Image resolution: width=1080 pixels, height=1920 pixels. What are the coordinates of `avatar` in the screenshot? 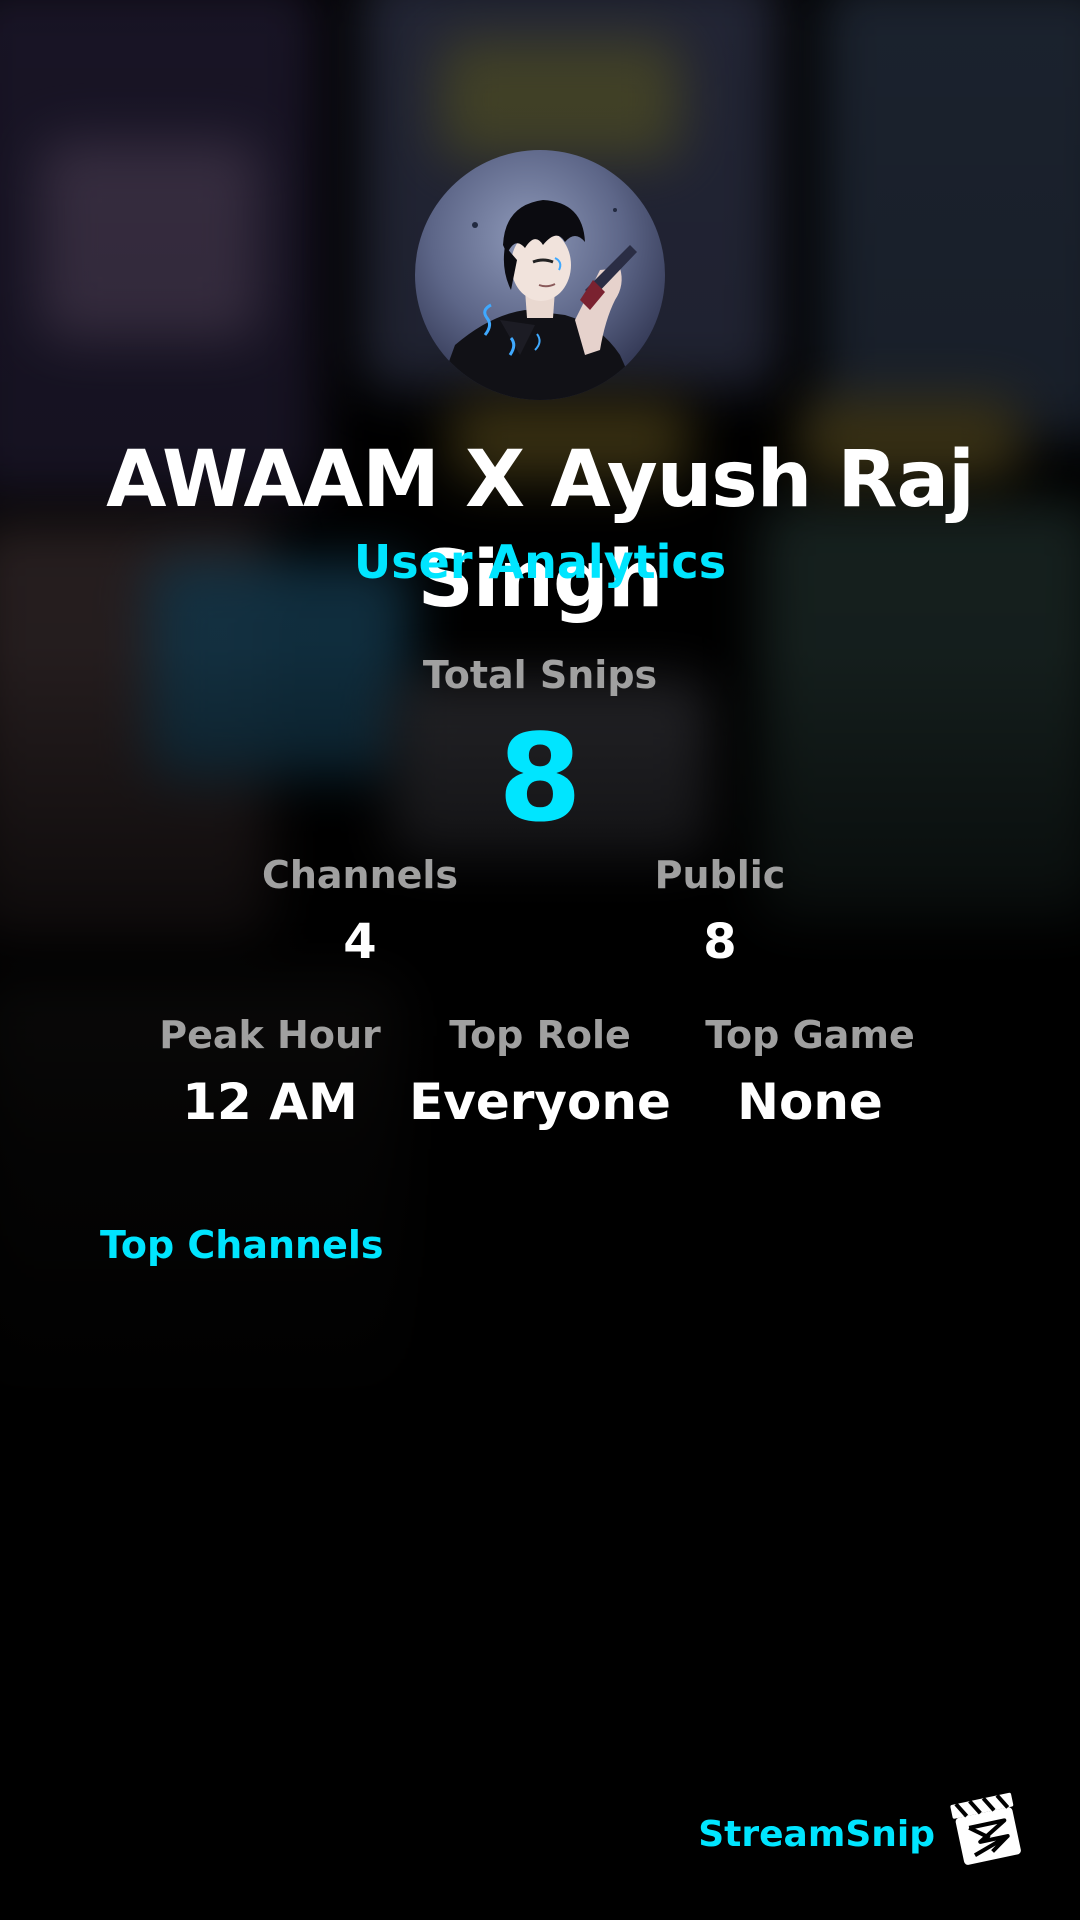 It's located at (540, 275).